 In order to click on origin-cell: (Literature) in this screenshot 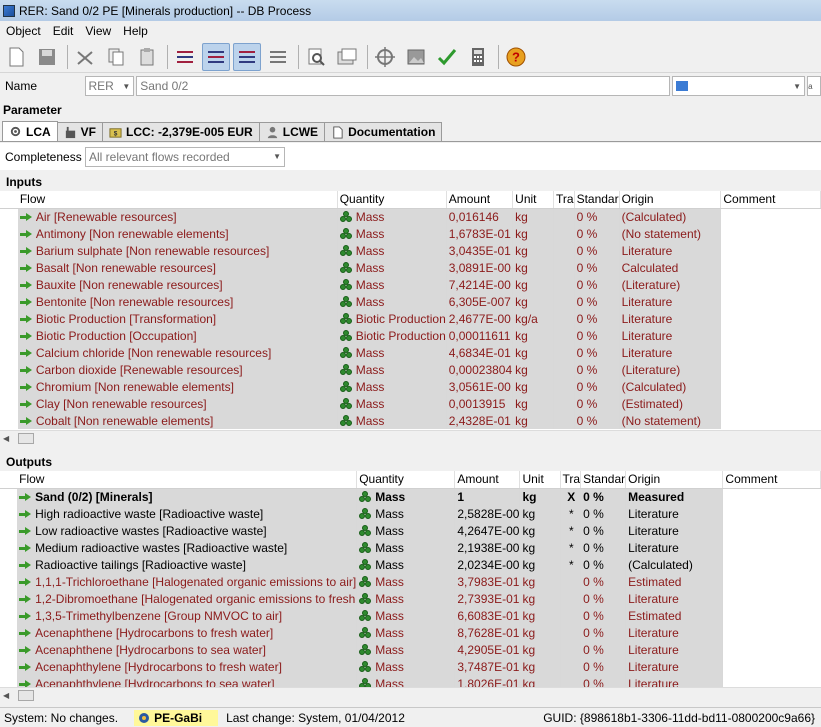, I will do `click(670, 369)`.